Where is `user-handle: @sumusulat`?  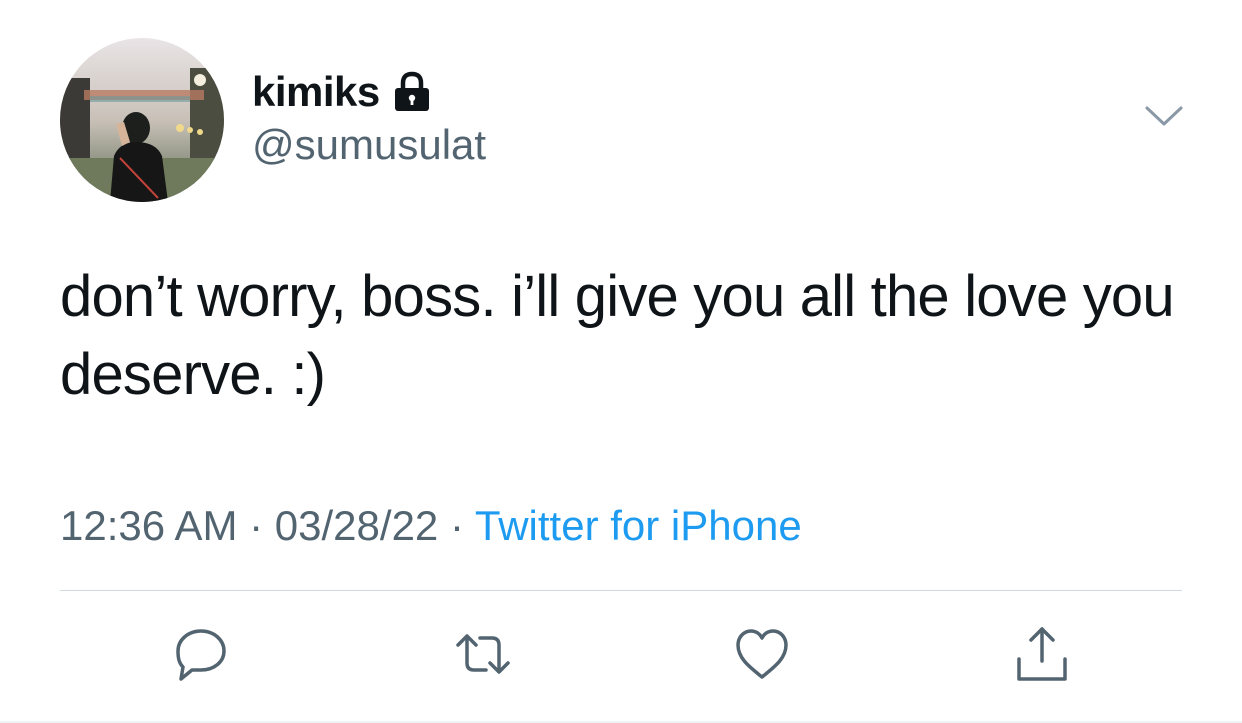
user-handle: @sumusulat is located at coordinates (369, 145).